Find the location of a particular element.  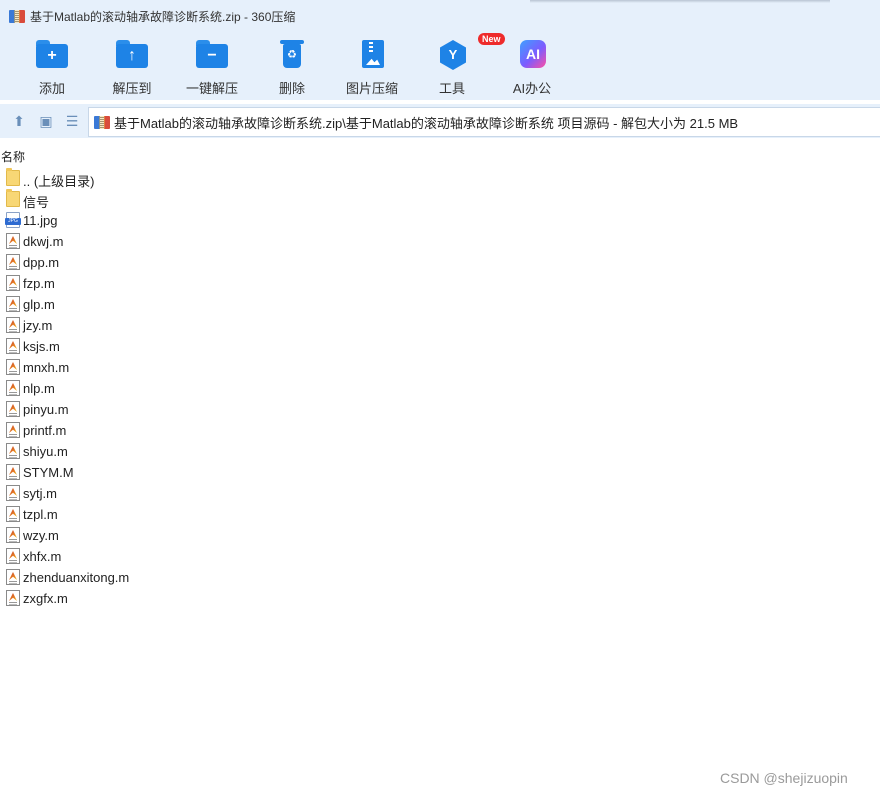

file-list-row: wzy.m is located at coordinates (440, 535).